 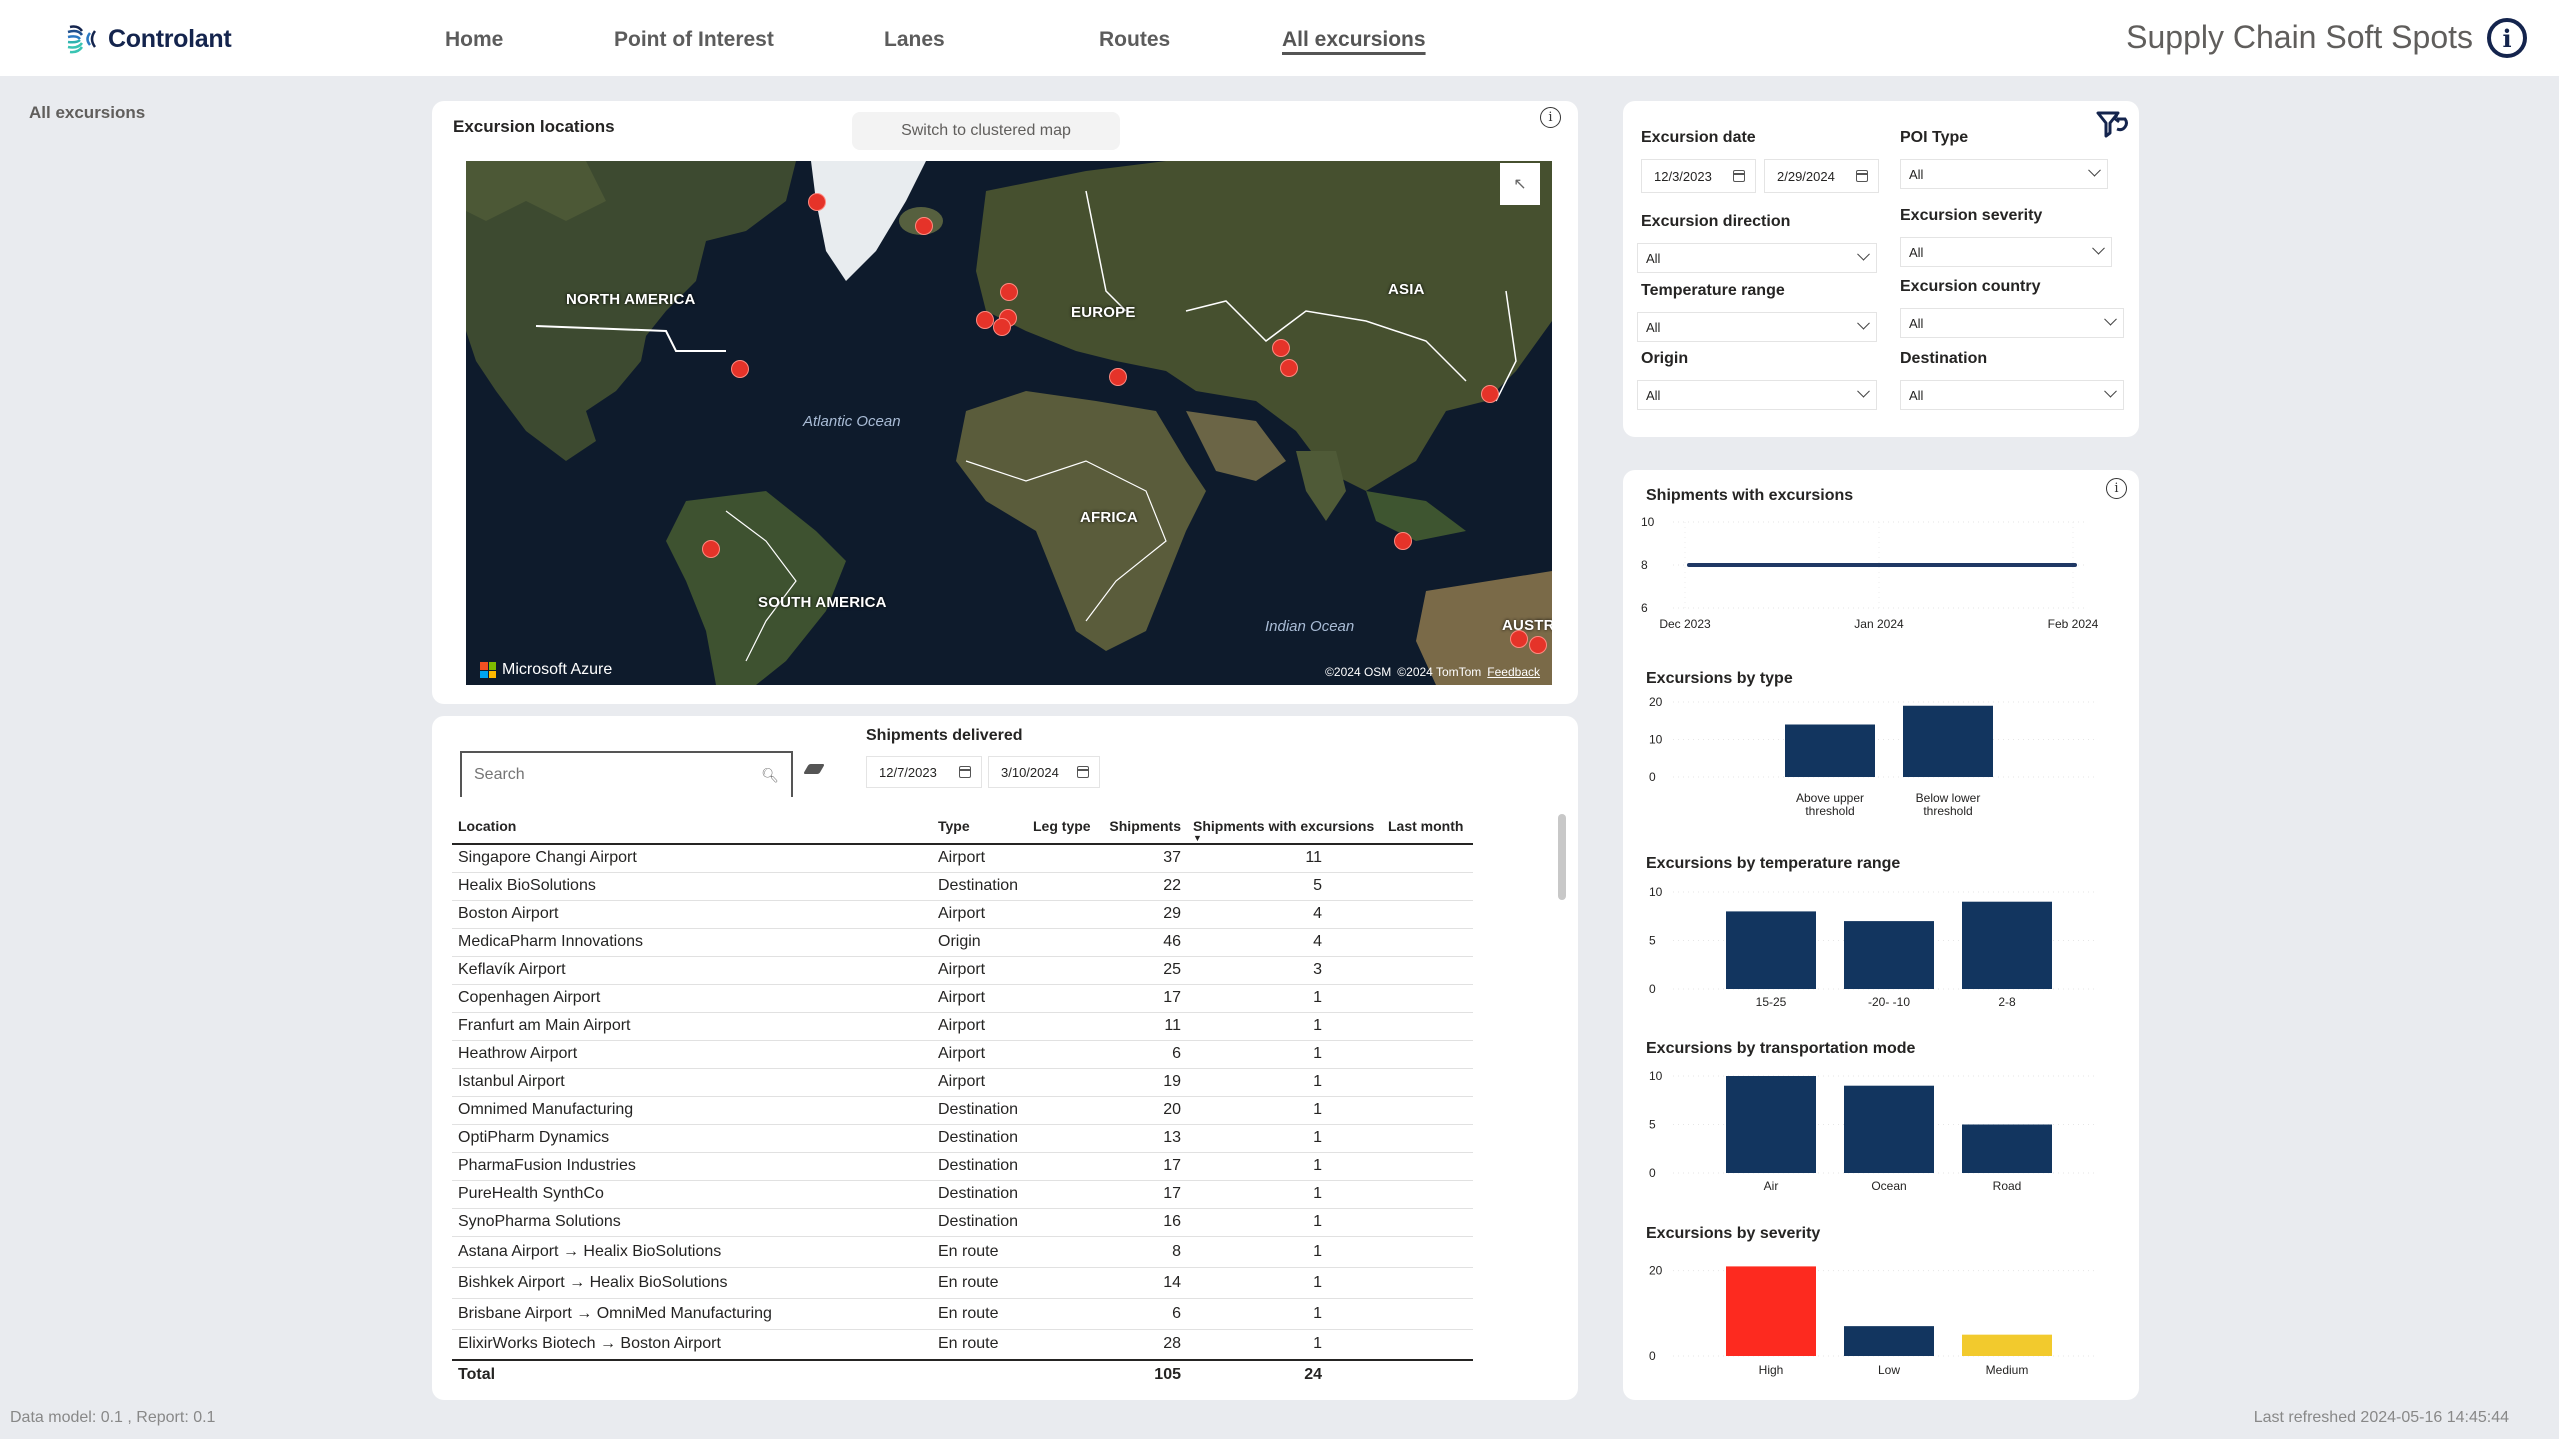 I want to click on bar-road, so click(x=2007, y=1149).